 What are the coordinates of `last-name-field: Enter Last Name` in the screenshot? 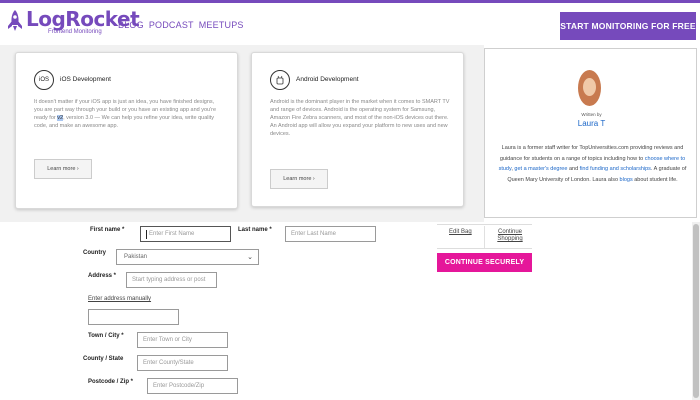 It's located at (330, 234).